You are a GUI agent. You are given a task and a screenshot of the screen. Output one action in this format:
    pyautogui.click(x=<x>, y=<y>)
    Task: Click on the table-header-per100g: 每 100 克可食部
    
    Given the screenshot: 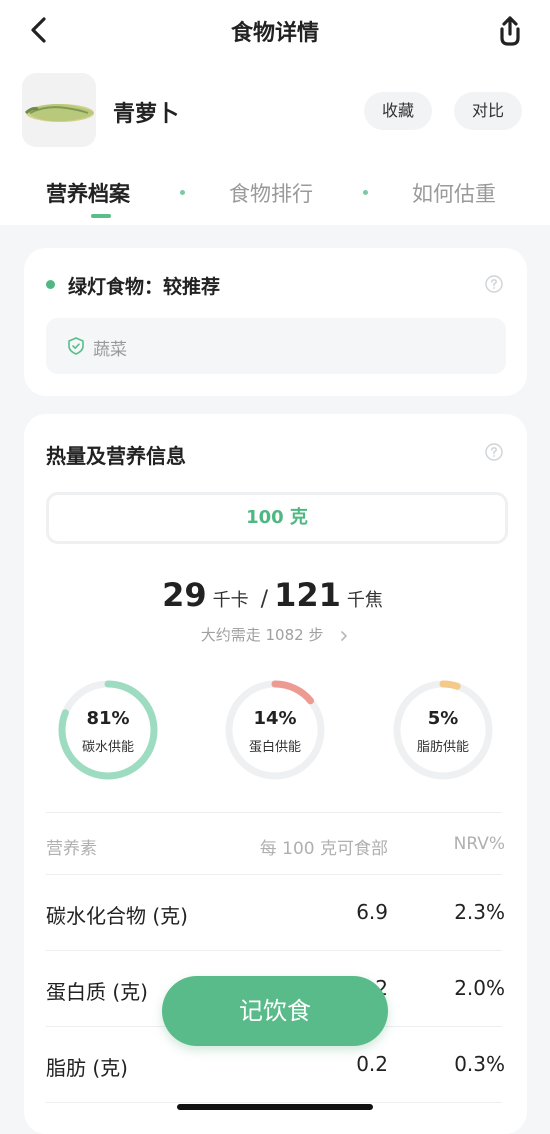 What is the action you would take?
    pyautogui.click(x=323, y=849)
    